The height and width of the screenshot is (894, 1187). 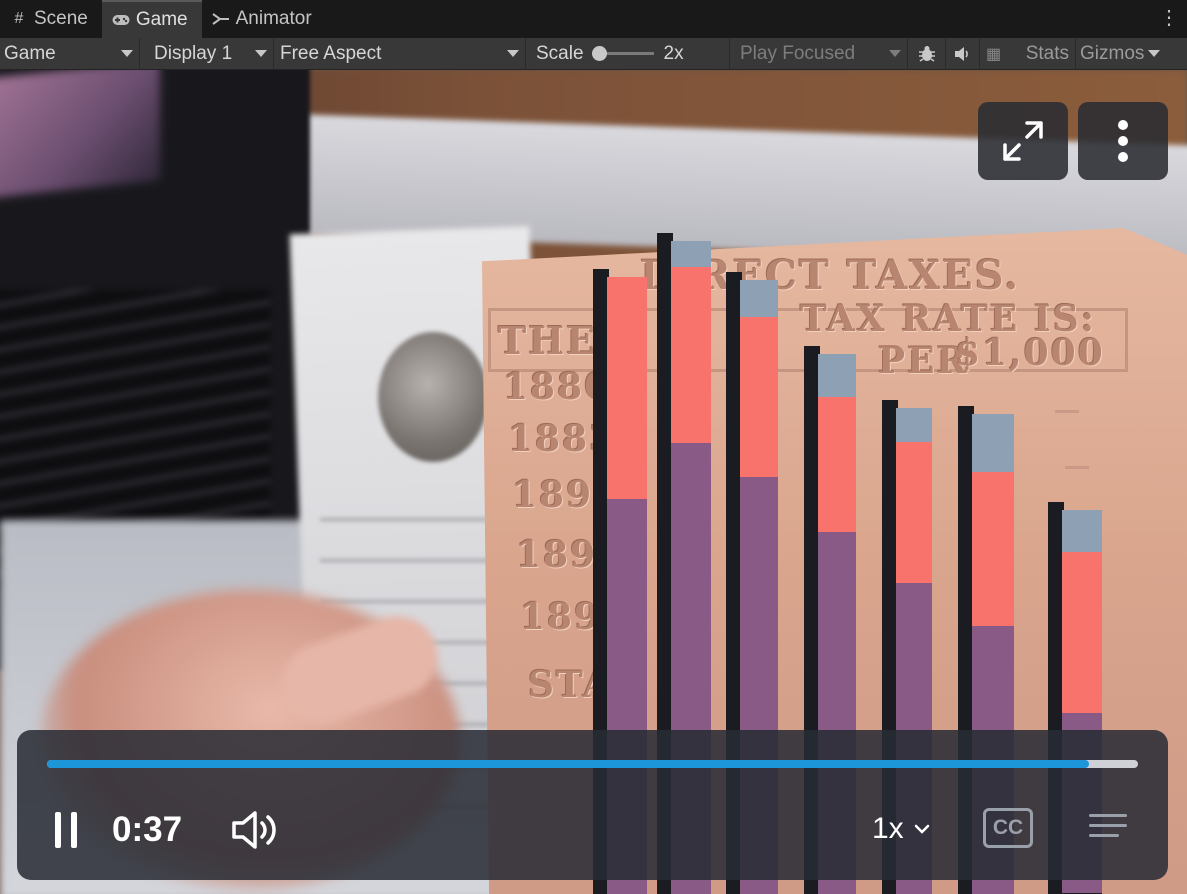 I want to click on gizmos-label: Gizmos, so click(x=1112, y=53).